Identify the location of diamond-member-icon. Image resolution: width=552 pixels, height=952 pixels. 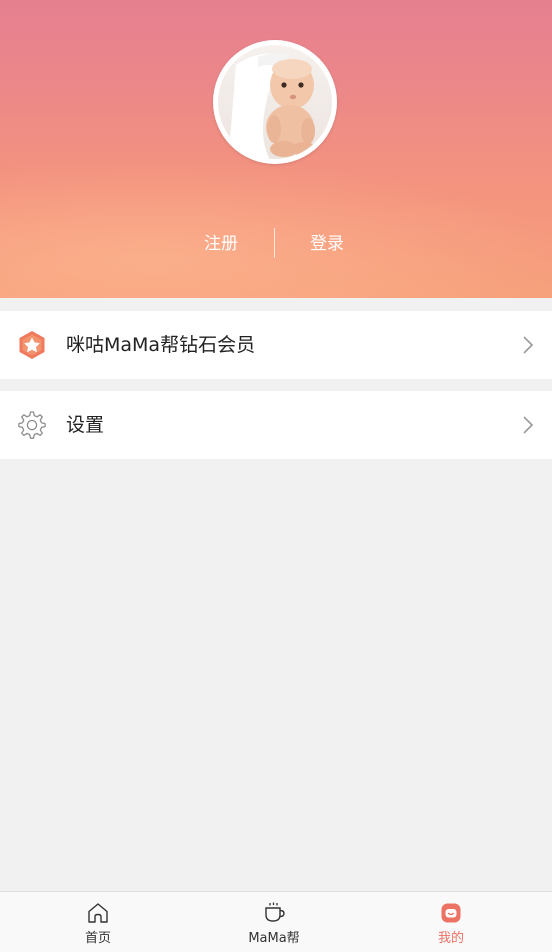
(32, 345).